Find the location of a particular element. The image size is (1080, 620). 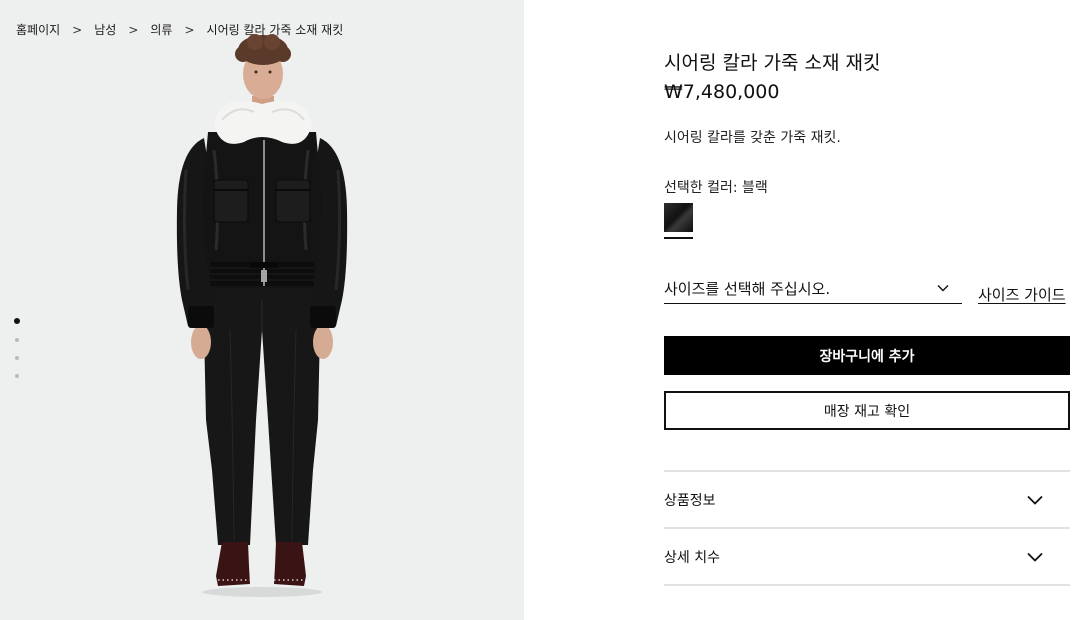

size-select-dropdown: 사이즈를 선택해 주십시오. is located at coordinates (813, 291).